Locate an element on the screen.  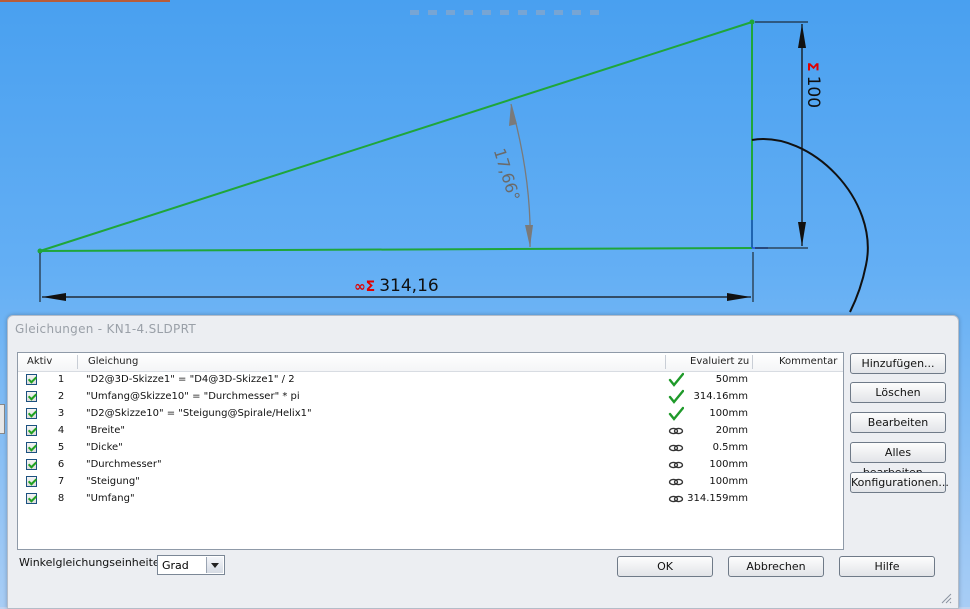
dialog-title: Gleichungen - KN1-4.SLDPRT is located at coordinates (105, 329).